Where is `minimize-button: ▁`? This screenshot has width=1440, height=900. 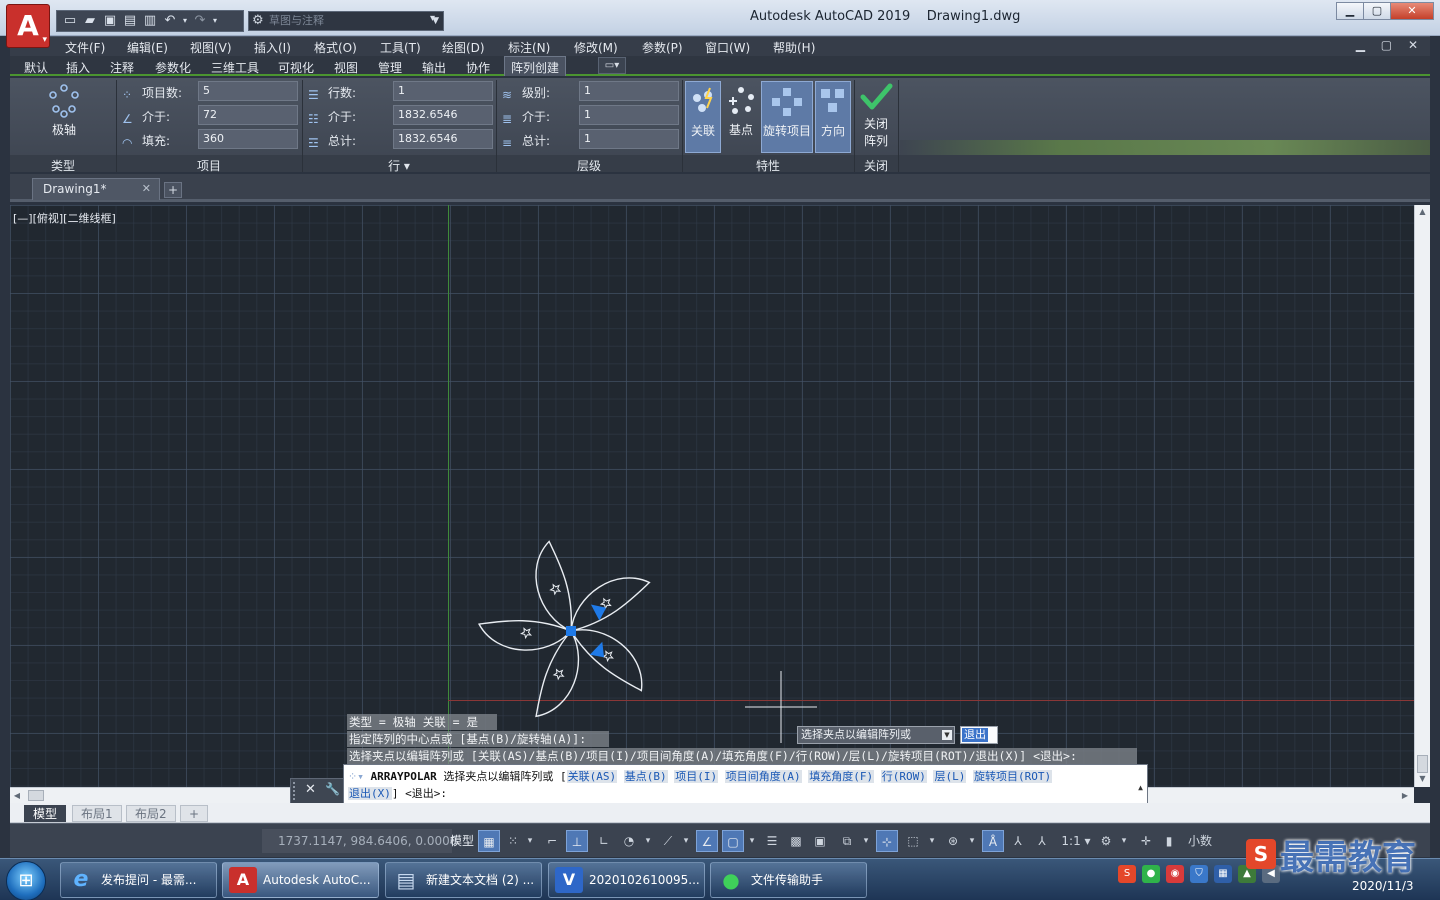
minimize-button: ▁ is located at coordinates (1350, 11).